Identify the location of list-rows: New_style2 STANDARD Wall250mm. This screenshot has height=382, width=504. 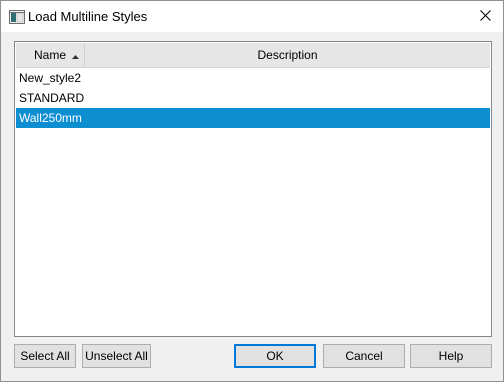
(253, 98).